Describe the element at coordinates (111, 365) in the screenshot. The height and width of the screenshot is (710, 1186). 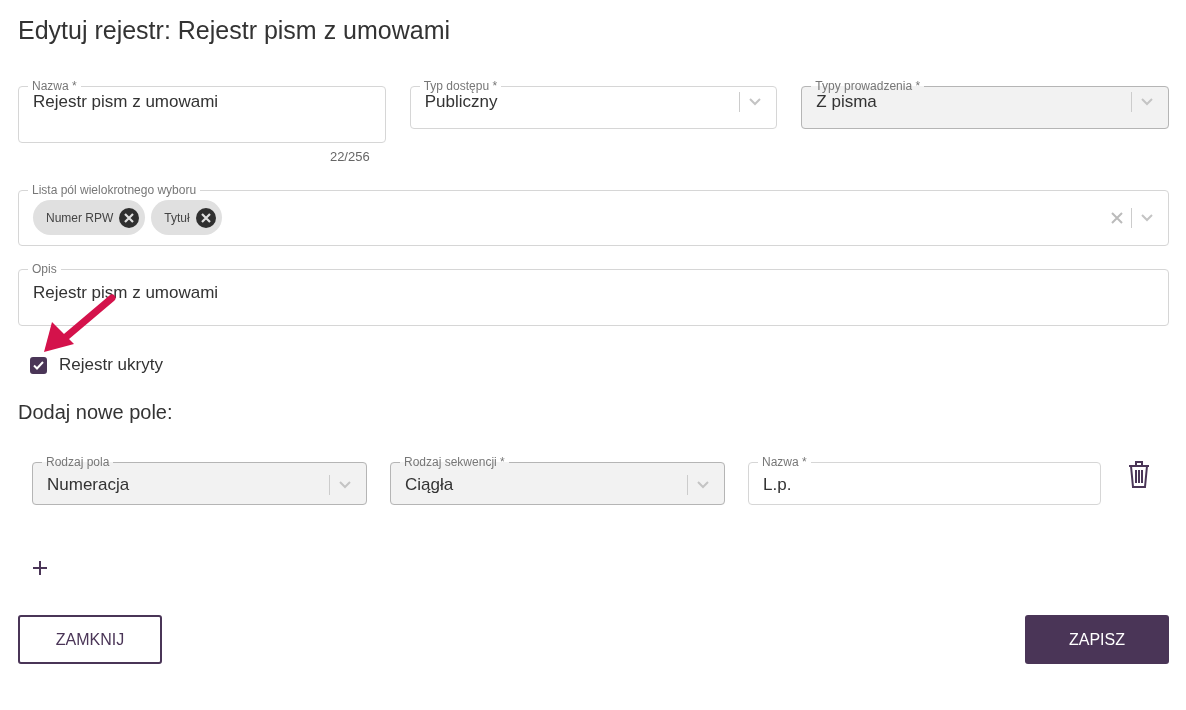
I see `checkbox-label: Rejestr ukryty` at that location.